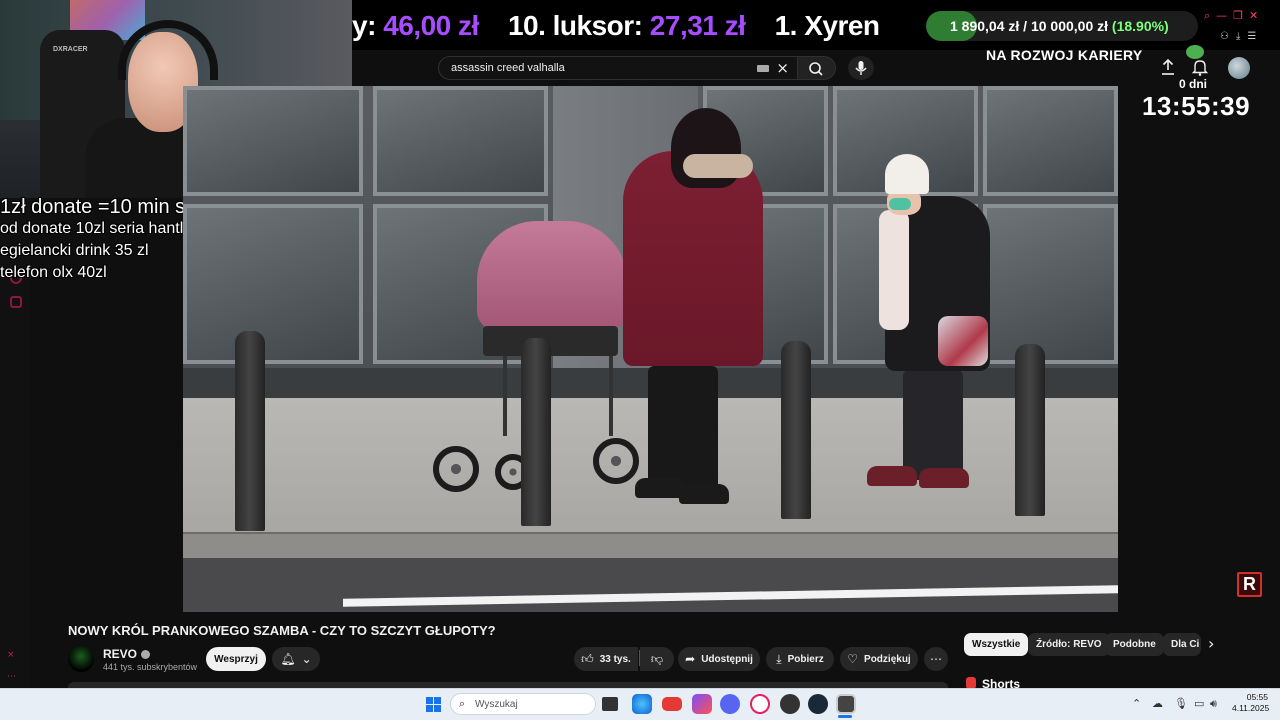  I want to click on profile-icon: ⚇, so click(1224, 36).